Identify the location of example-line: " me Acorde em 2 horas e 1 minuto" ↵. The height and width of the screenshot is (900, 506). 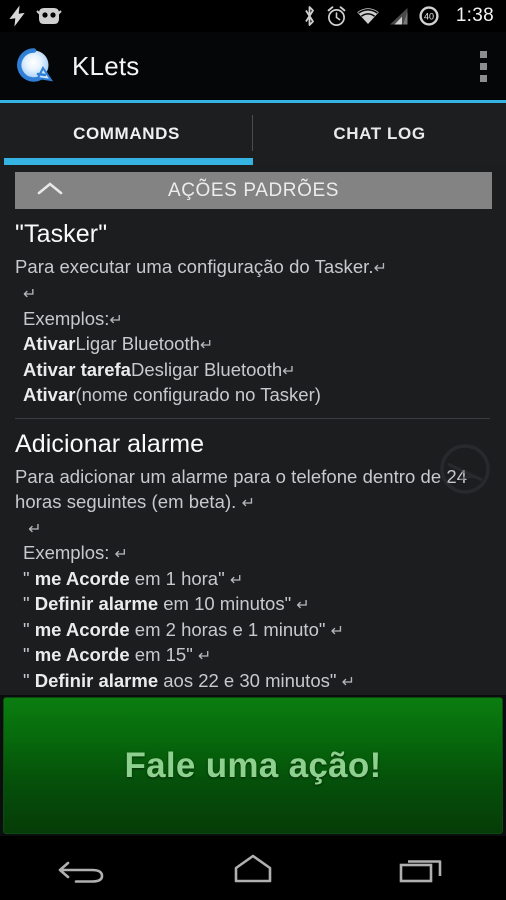
(257, 631).